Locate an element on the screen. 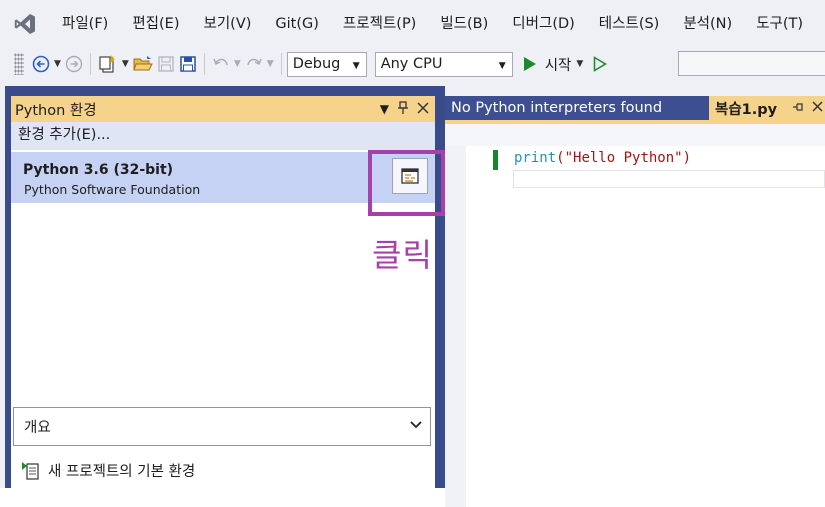 This screenshot has height=507, width=825. annotation-highlight-box is located at coordinates (406, 183).